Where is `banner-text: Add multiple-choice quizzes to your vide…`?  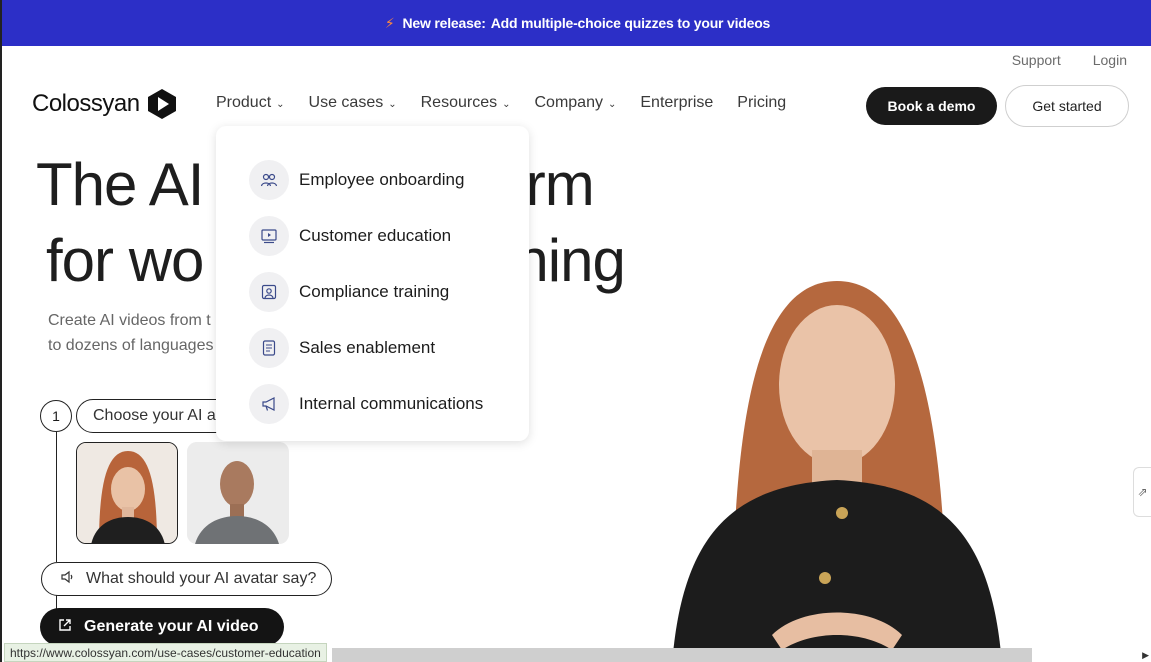
banner-text: Add multiple-choice quizzes to your vide… is located at coordinates (630, 23).